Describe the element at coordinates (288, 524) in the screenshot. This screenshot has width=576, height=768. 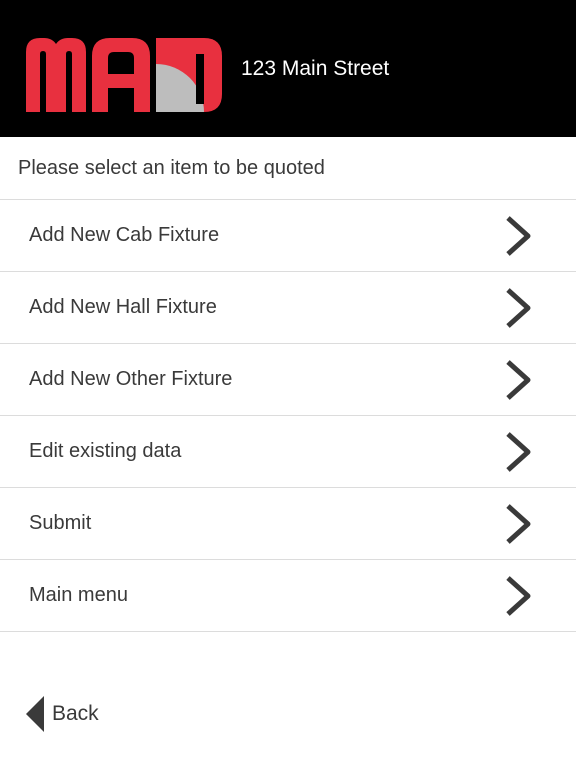
I see `menu-item-submit: Submit` at that location.